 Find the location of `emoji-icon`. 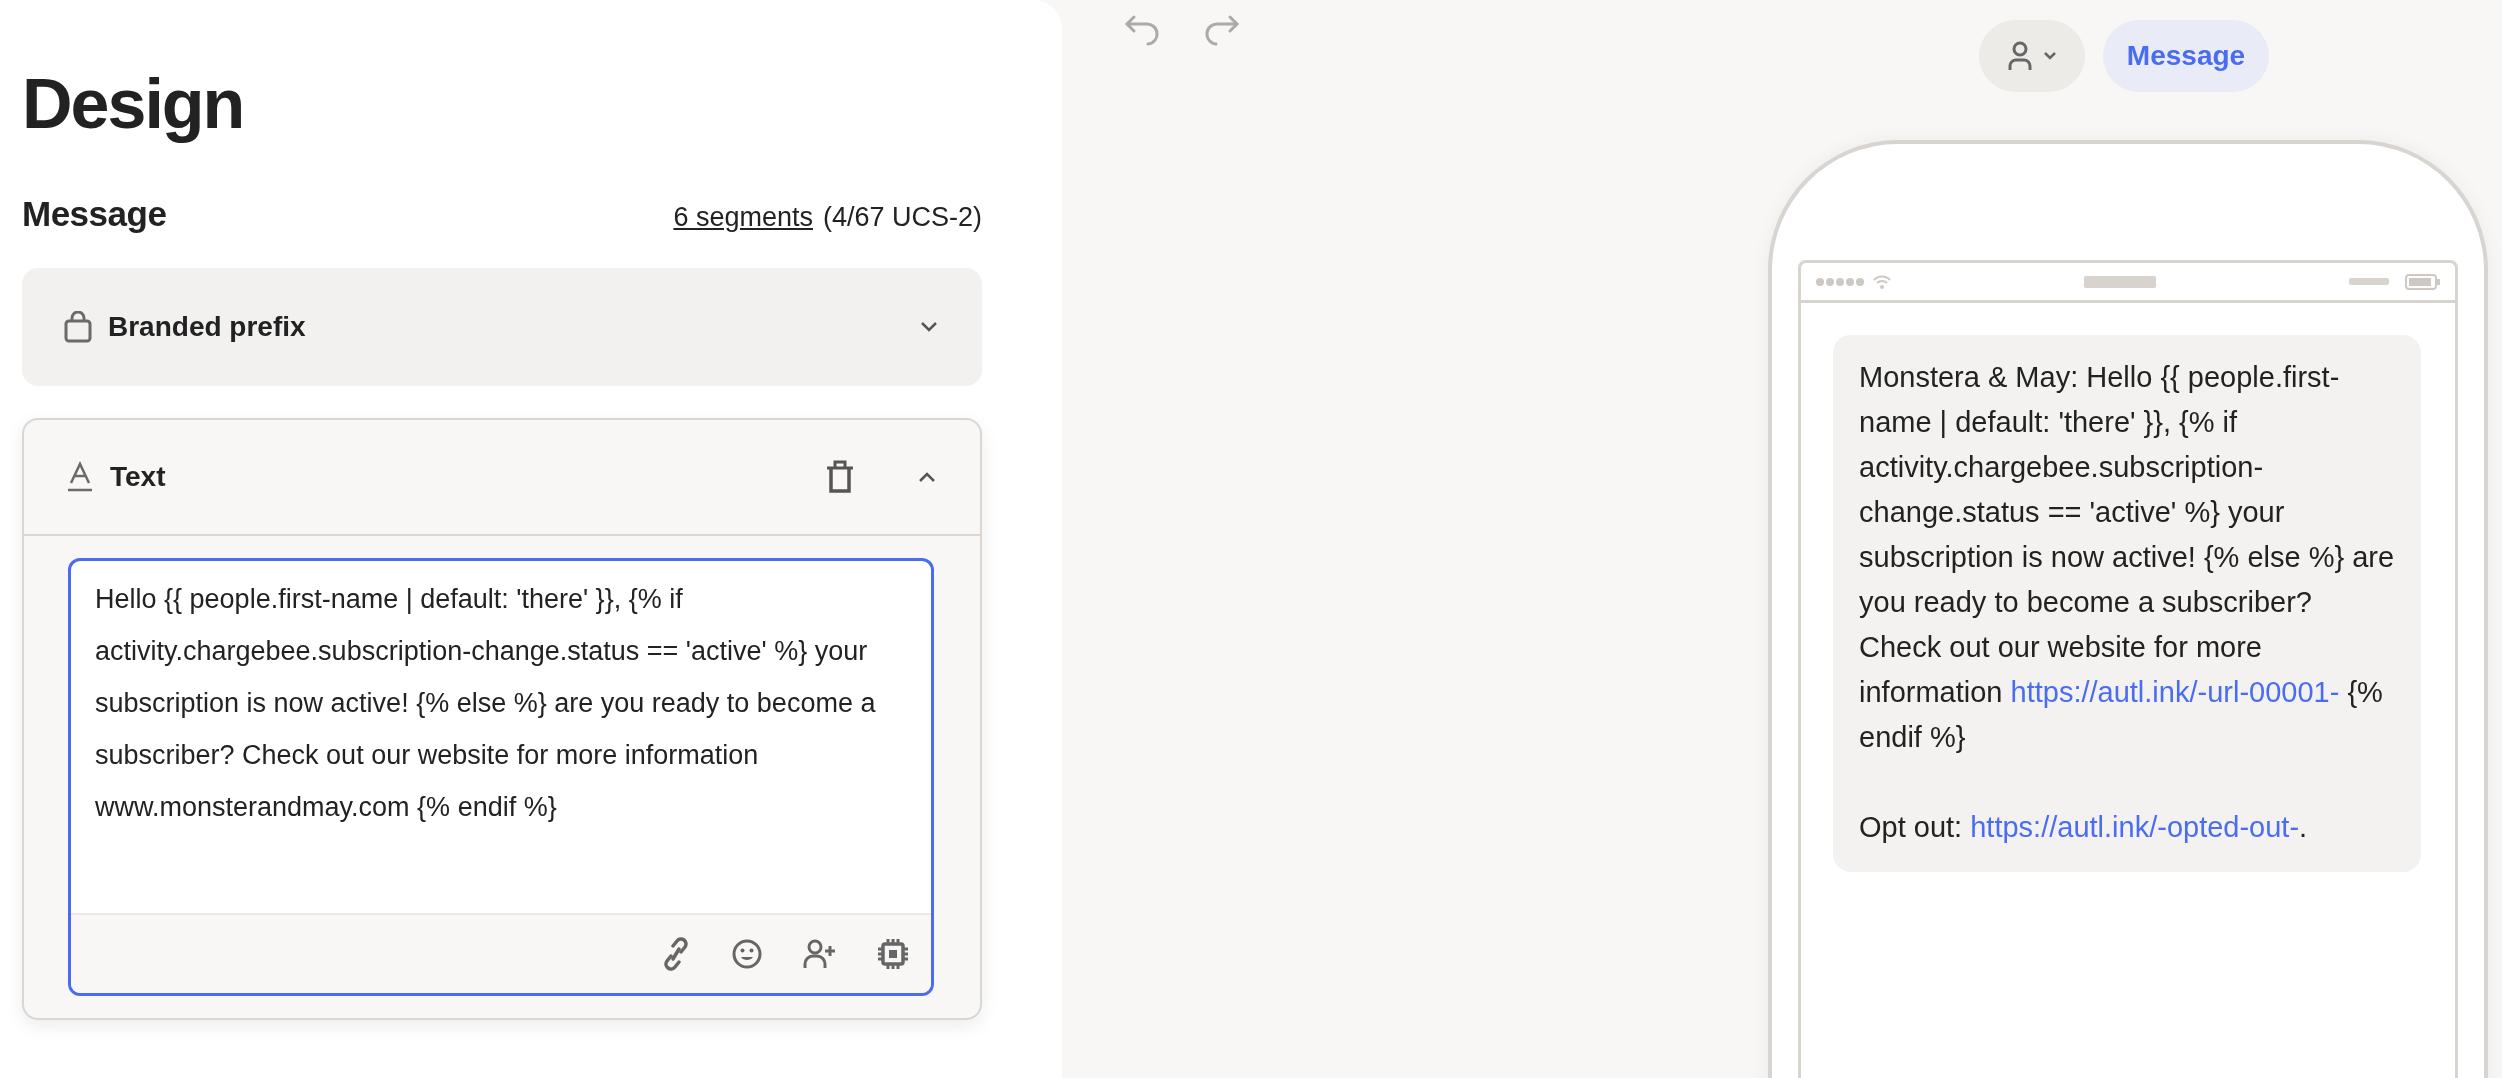

emoji-icon is located at coordinates (747, 954).